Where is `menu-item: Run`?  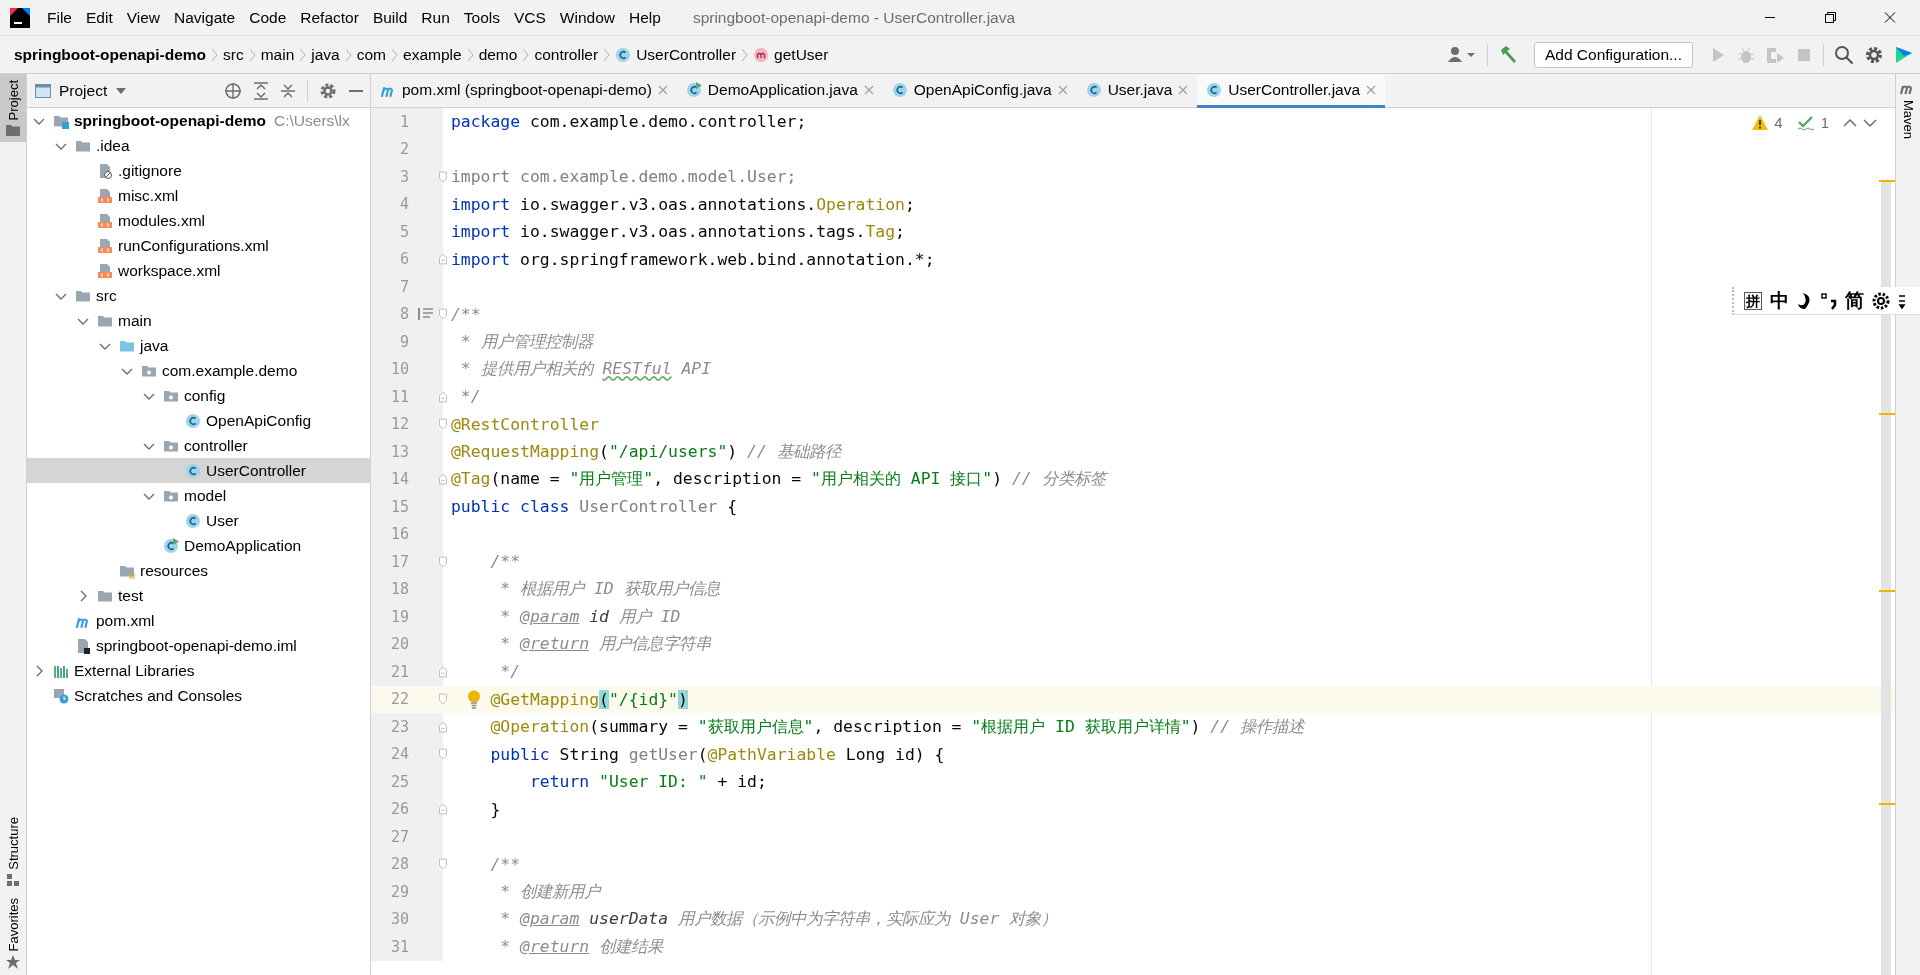 menu-item: Run is located at coordinates (435, 17).